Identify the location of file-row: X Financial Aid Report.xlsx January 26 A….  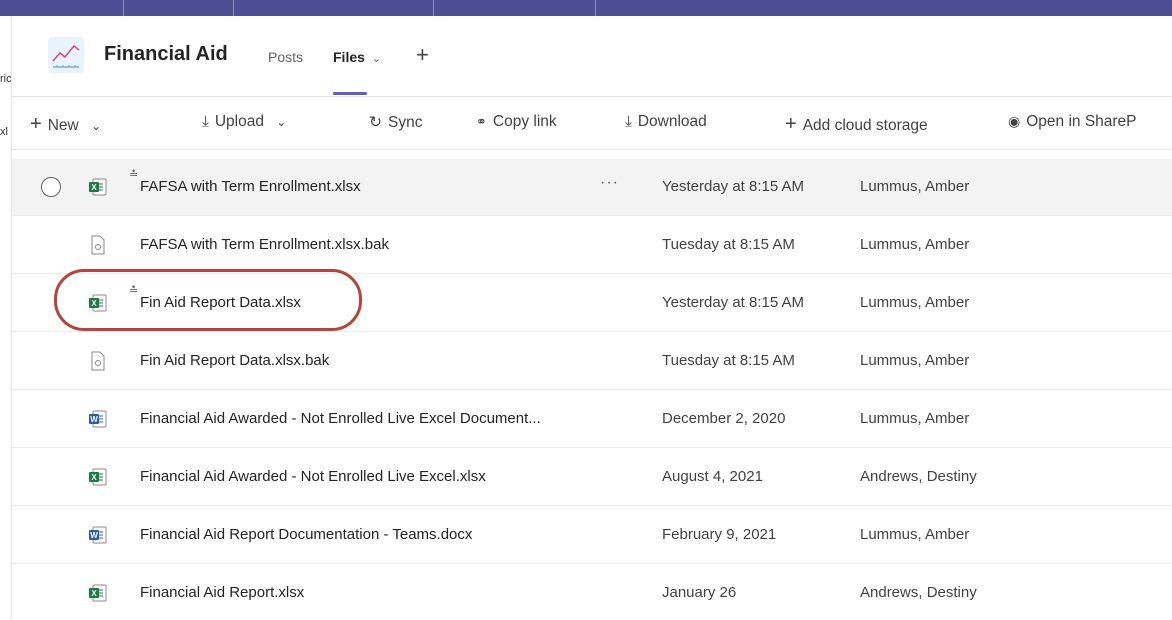
(592, 592).